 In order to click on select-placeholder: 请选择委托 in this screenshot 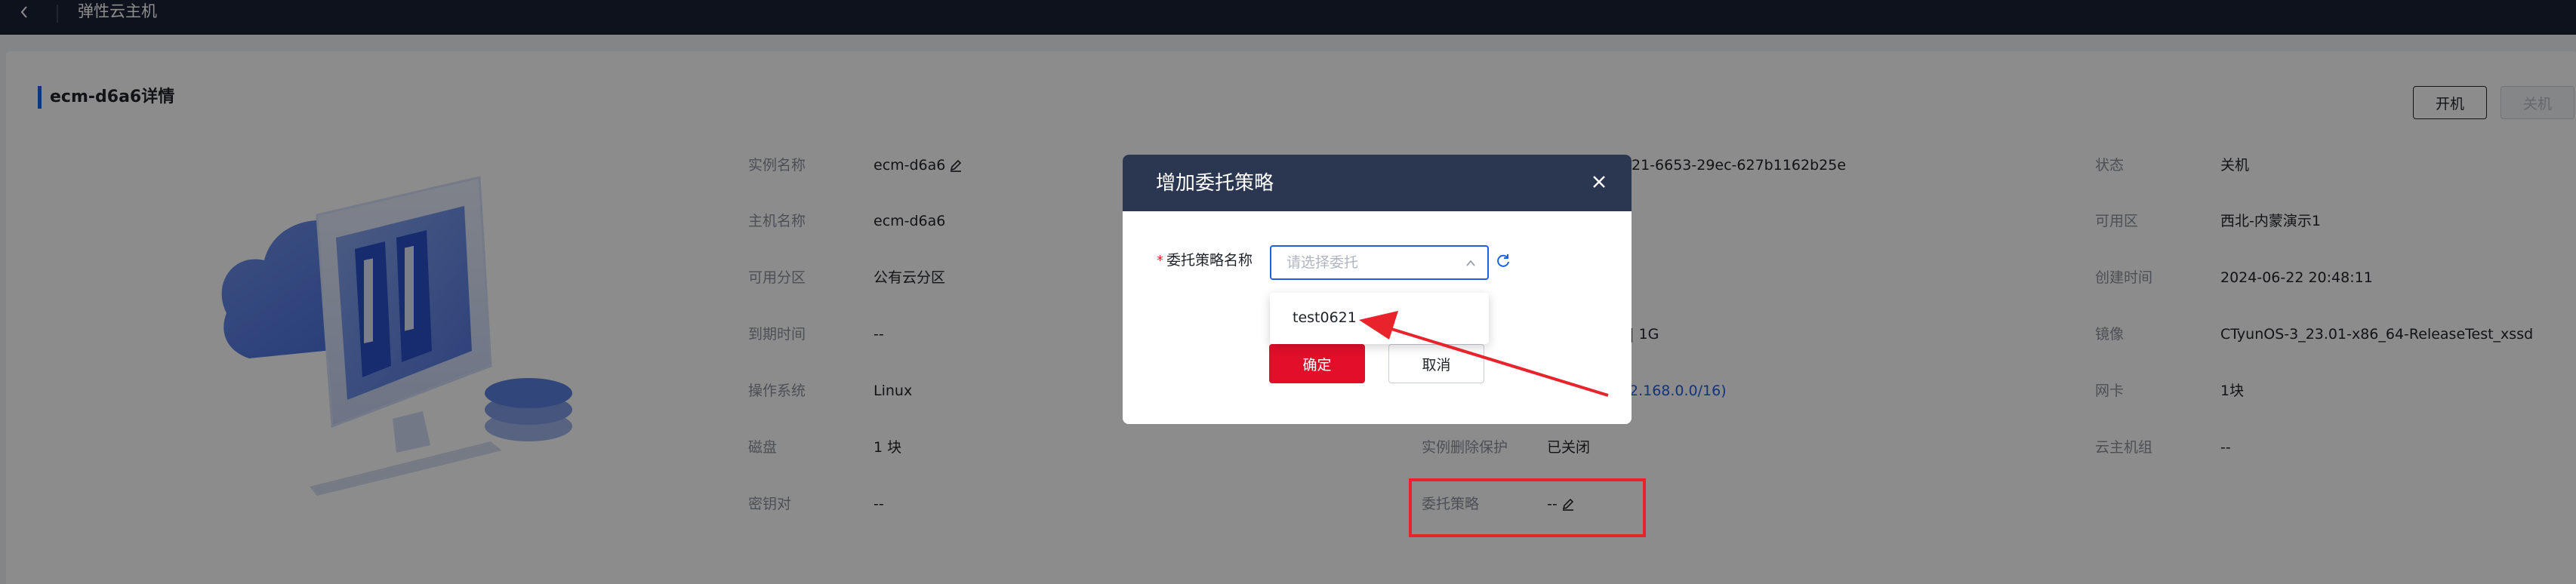, I will do `click(1322, 262)`.